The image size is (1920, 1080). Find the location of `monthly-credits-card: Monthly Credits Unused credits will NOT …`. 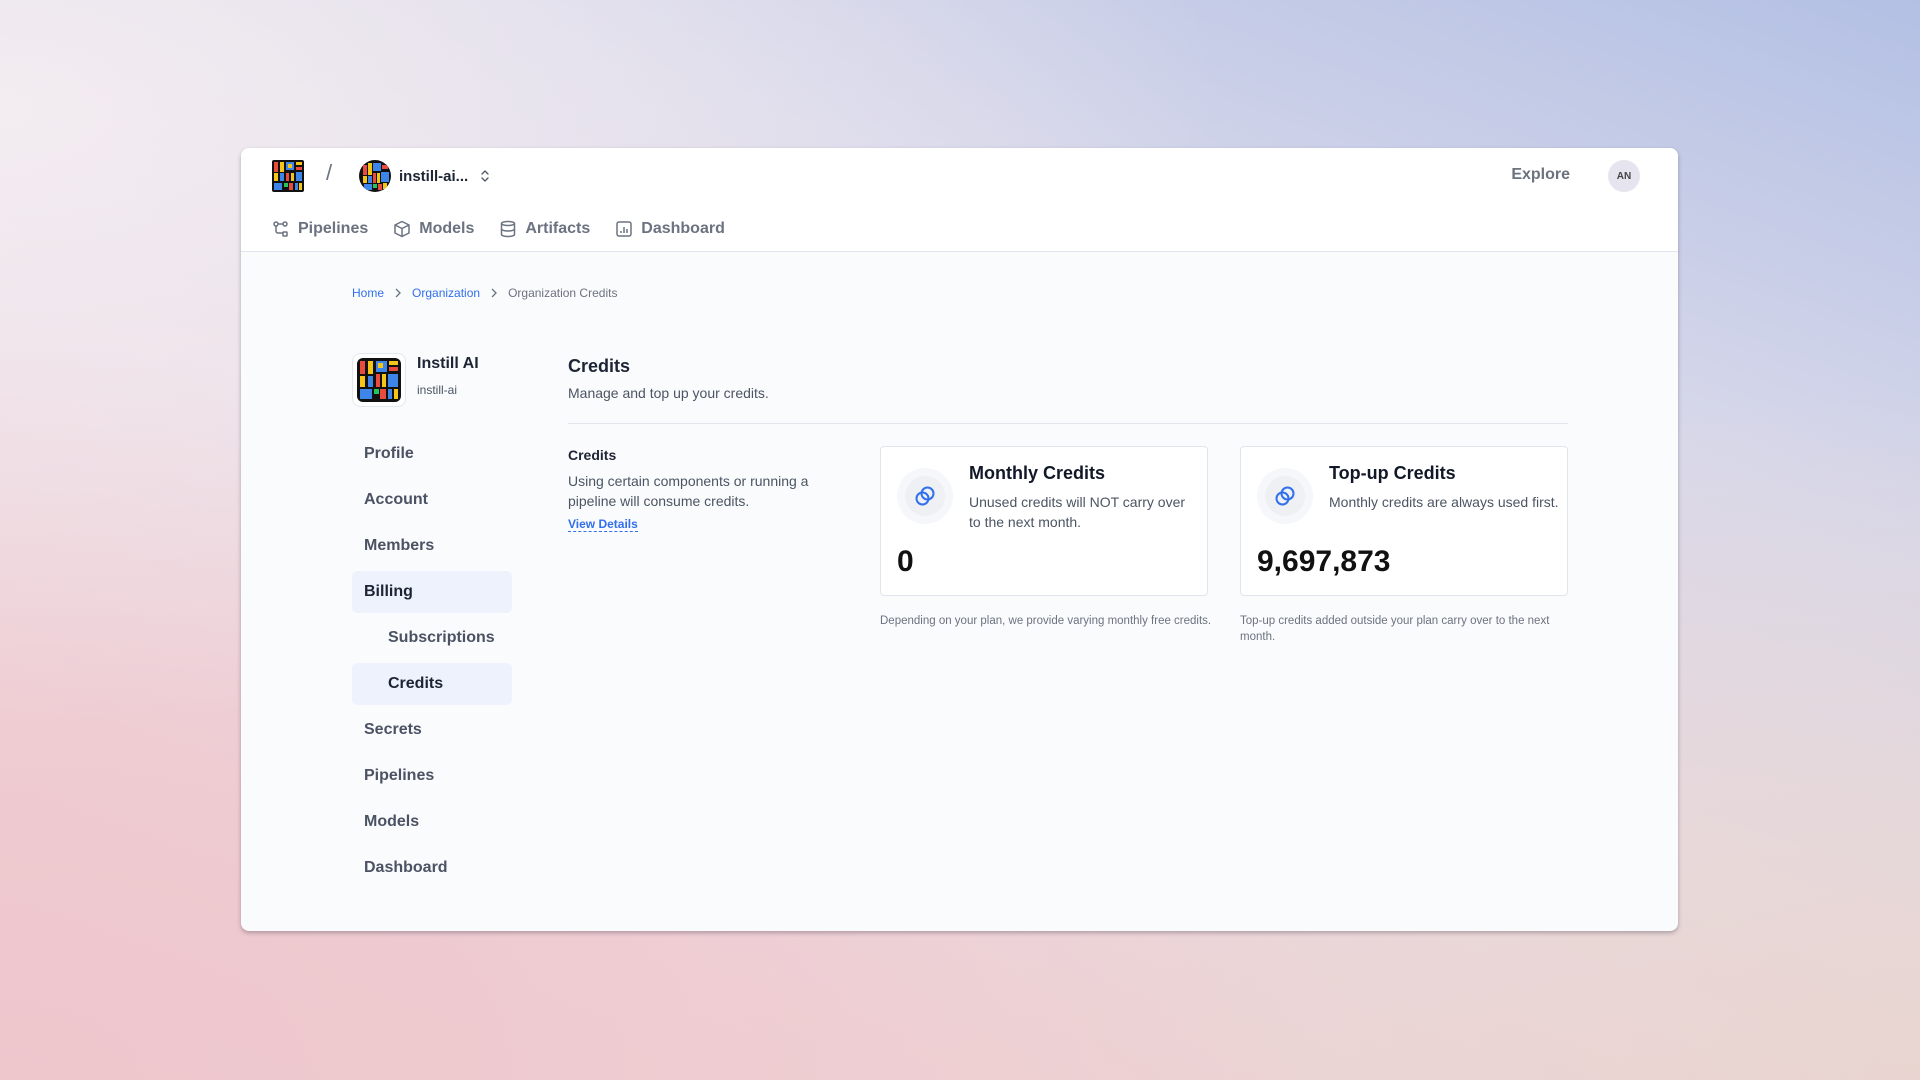

monthly-credits-card: Monthly Credits Unused credits will NOT … is located at coordinates (1044, 521).